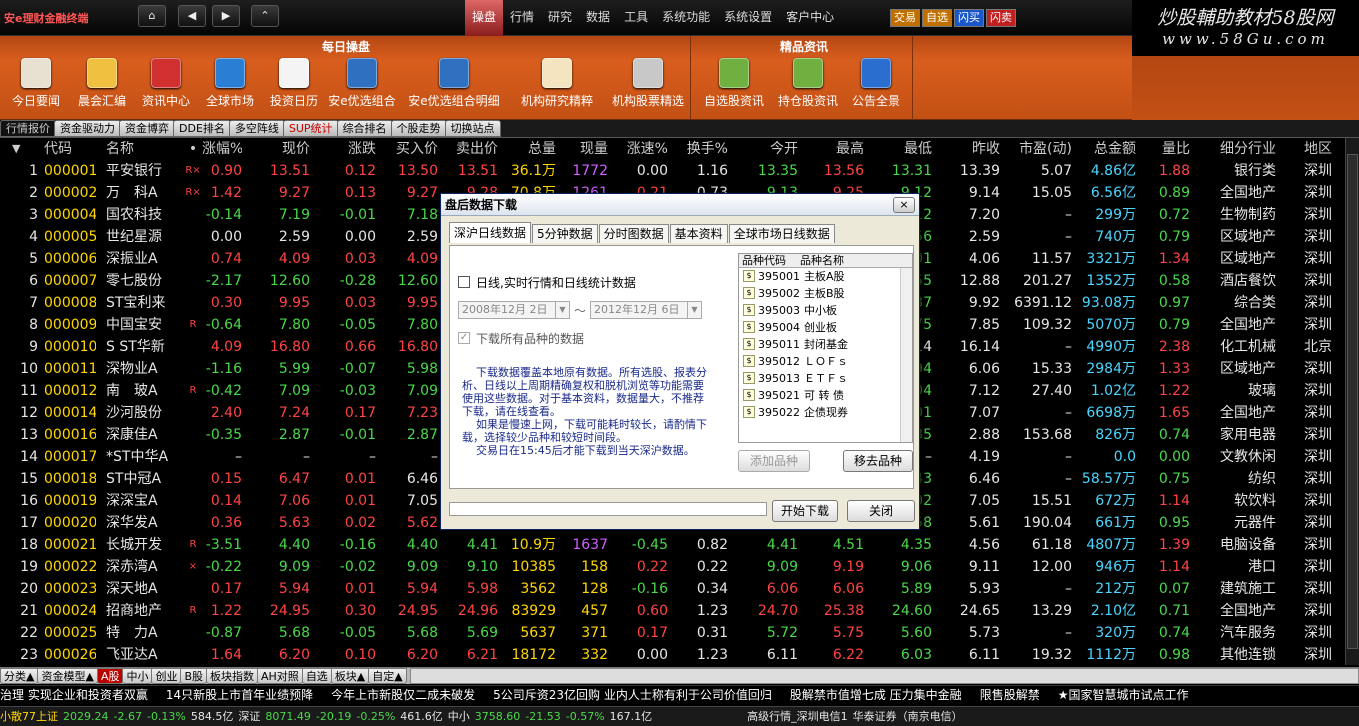 Image resolution: width=1359 pixels, height=726 pixels. Describe the element at coordinates (969, 18) in the screenshot. I see `quick-button-2: 闪买` at that location.